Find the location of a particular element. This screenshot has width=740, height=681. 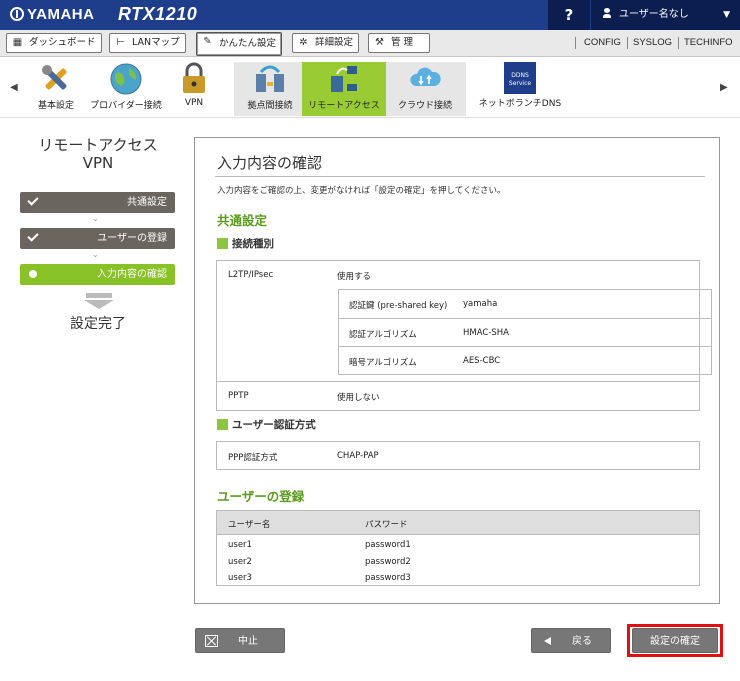

brand-name: YAMAHA is located at coordinates (61, 14).